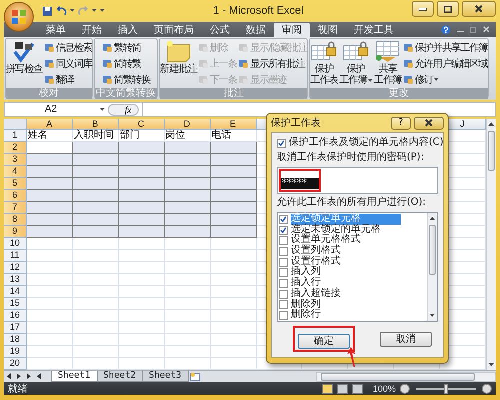 This screenshot has width=500, height=400. What do you see at coordinates (316, 262) in the screenshot?
I see `list-item: 设置行格式` at bounding box center [316, 262].